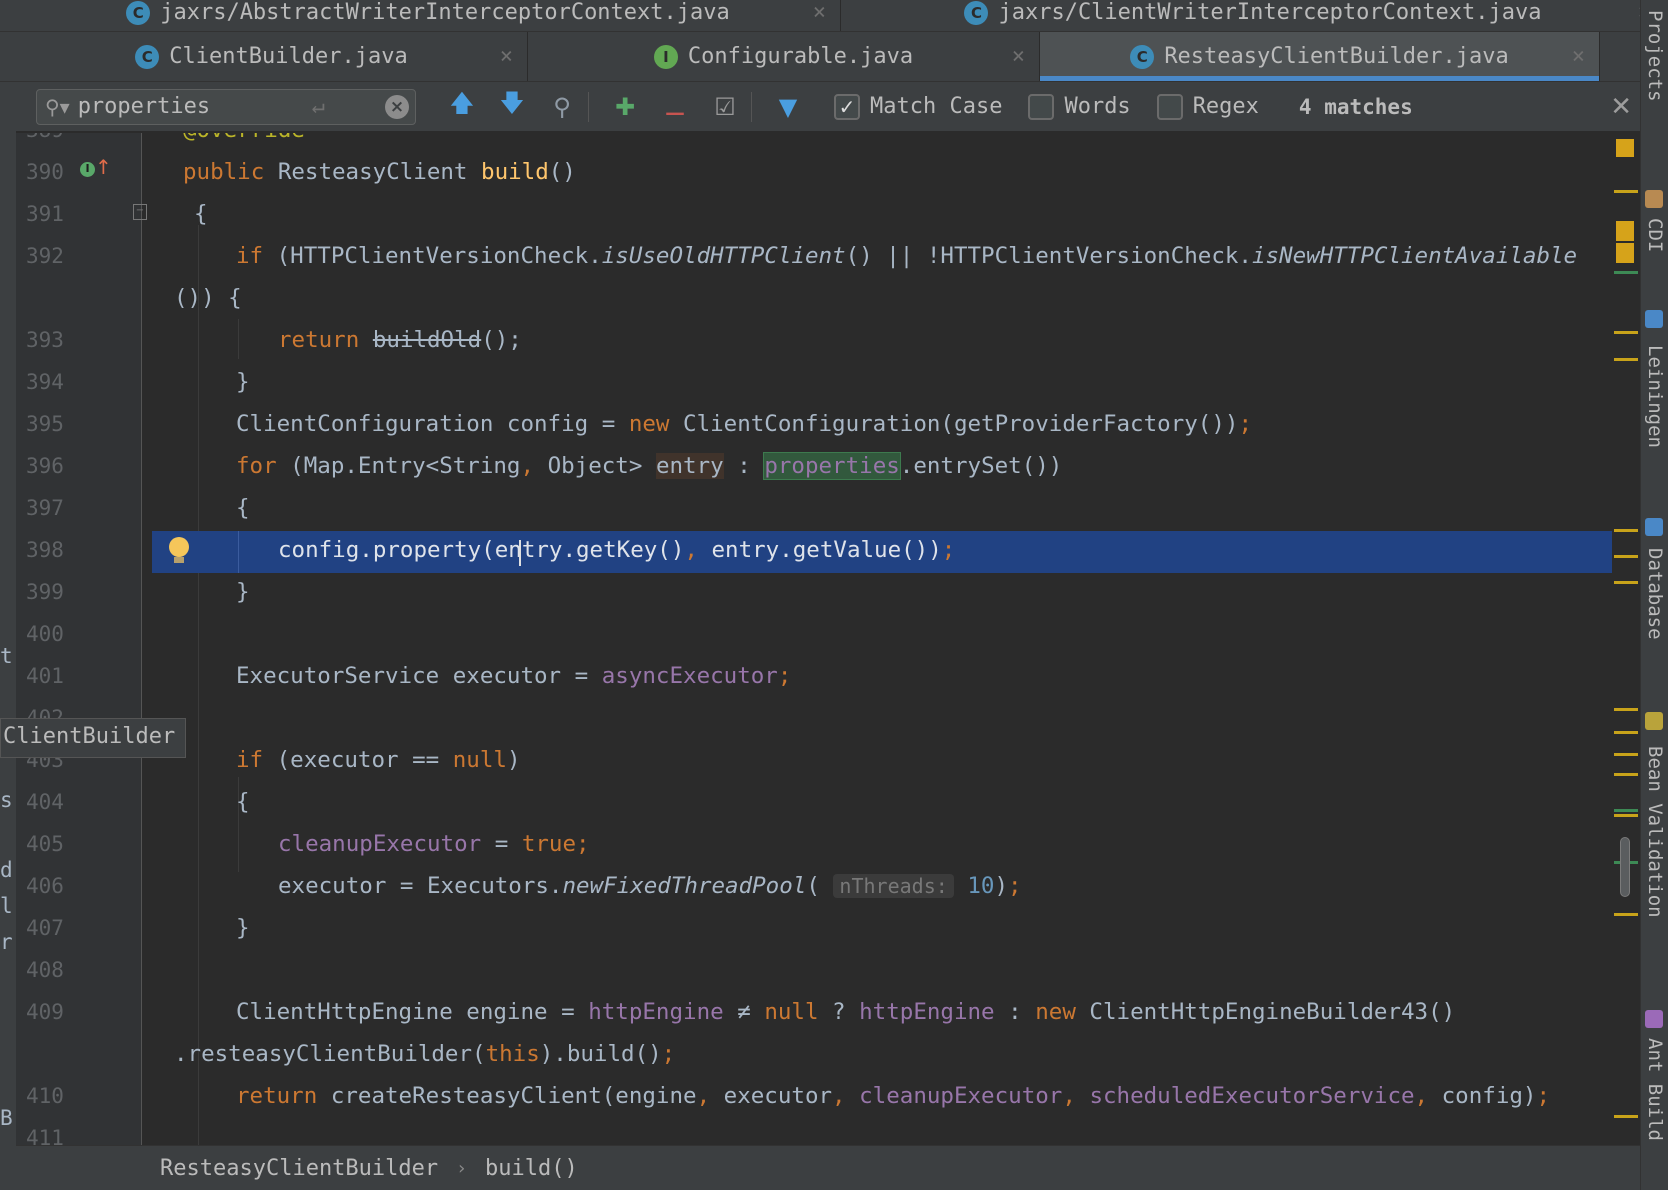 The height and width of the screenshot is (1190, 1668). I want to click on remove-occurrence-icon: ⚊, so click(675, 107).